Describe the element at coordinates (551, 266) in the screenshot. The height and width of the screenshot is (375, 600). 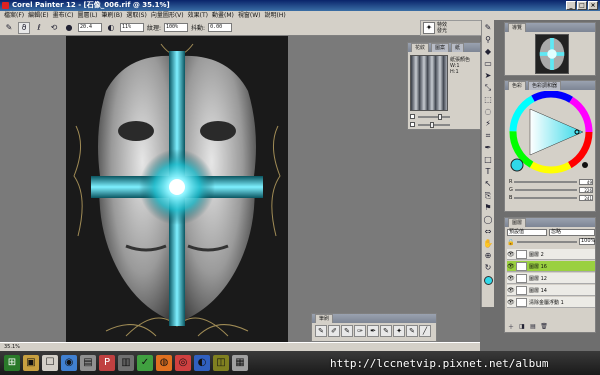
I see `layer-row-active: 👁 圖層 16` at that location.